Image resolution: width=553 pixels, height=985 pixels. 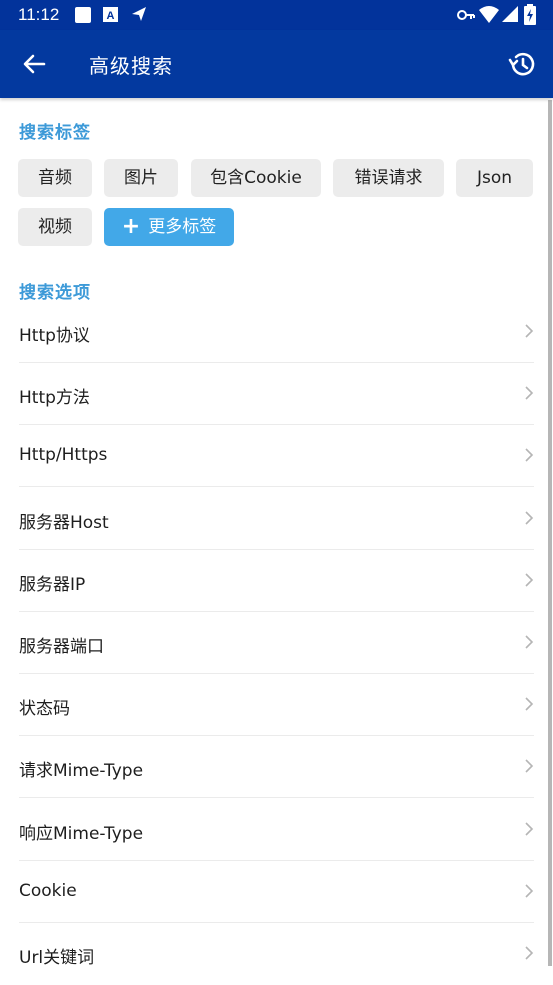 I want to click on option-label: Url关键词, so click(x=57, y=958).